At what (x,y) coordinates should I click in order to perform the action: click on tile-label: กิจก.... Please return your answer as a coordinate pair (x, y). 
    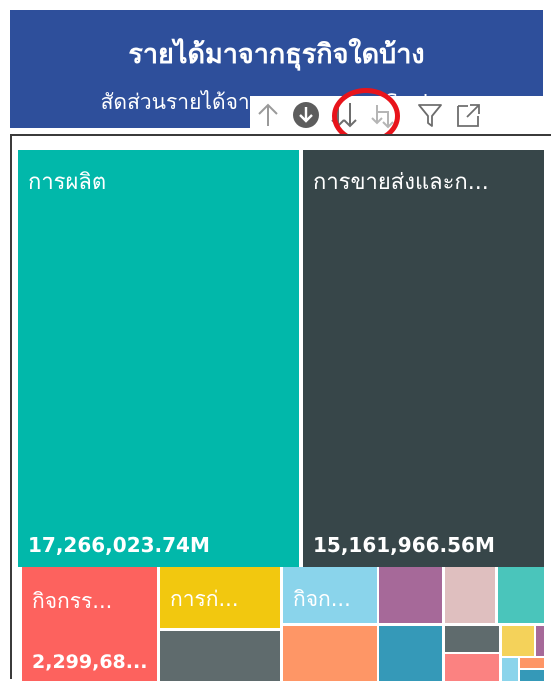
    Looking at the image, I should click on (322, 599).